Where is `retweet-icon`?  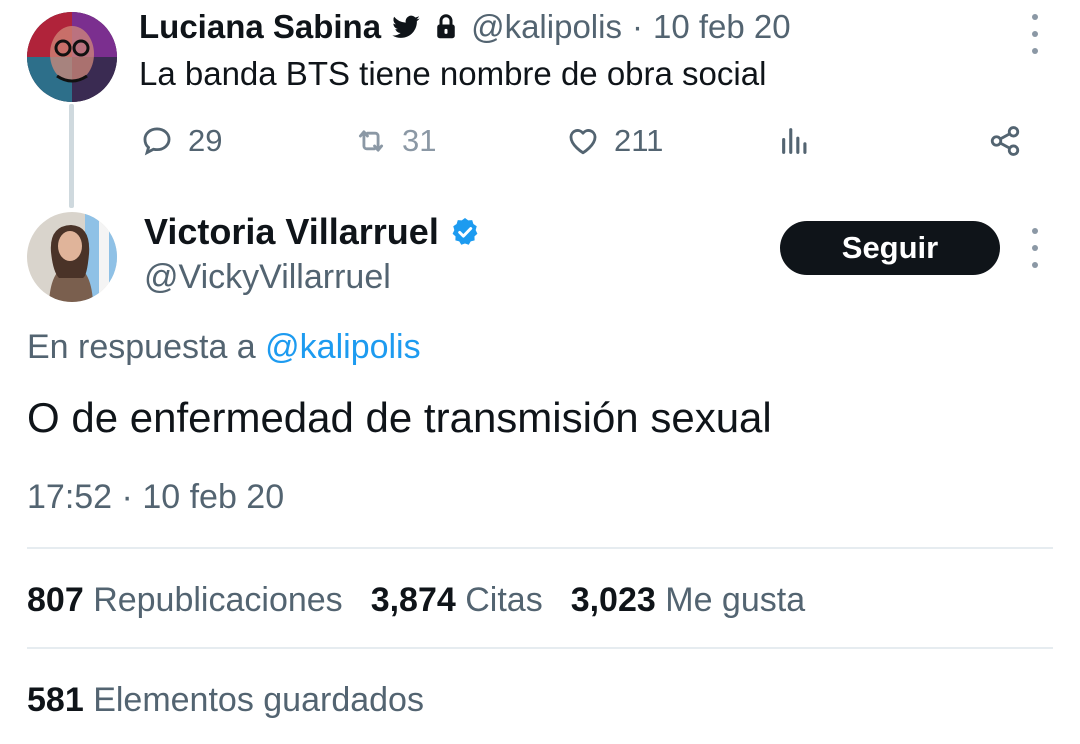
retweet-icon is located at coordinates (371, 141).